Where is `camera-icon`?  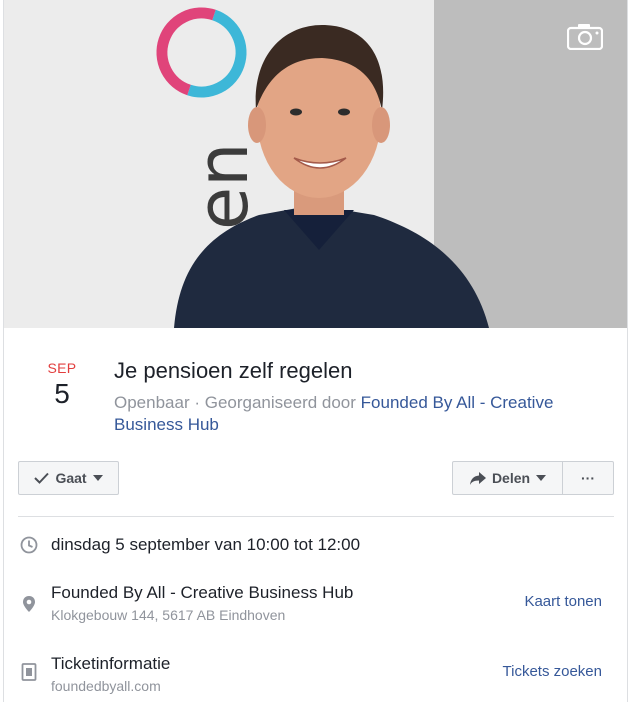 camera-icon is located at coordinates (585, 36).